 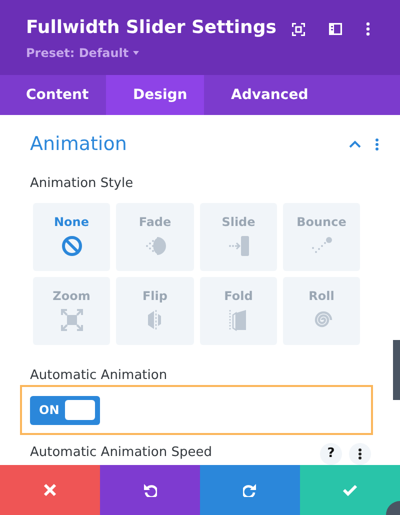 What do you see at coordinates (355, 144) in the screenshot?
I see `chevron-icon` at bounding box center [355, 144].